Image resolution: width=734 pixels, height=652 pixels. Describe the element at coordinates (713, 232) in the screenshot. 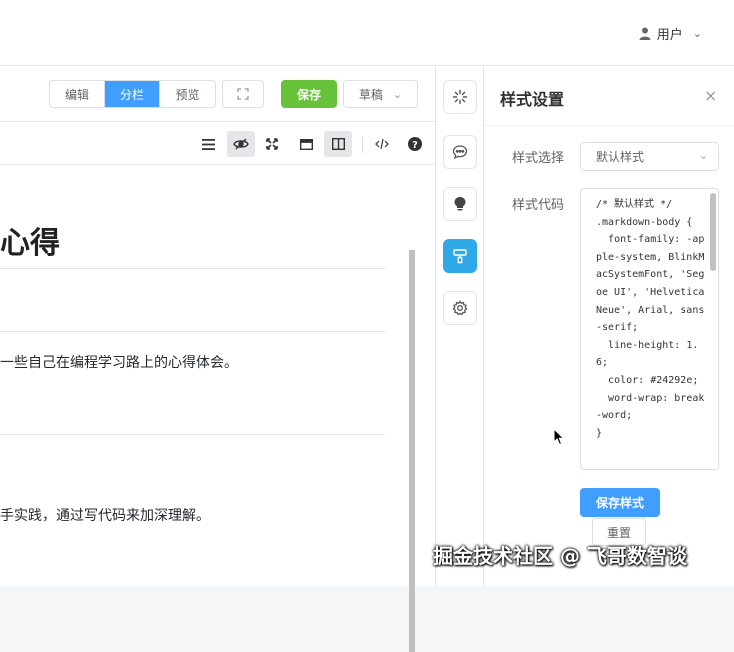

I see `code-scrollbar` at that location.